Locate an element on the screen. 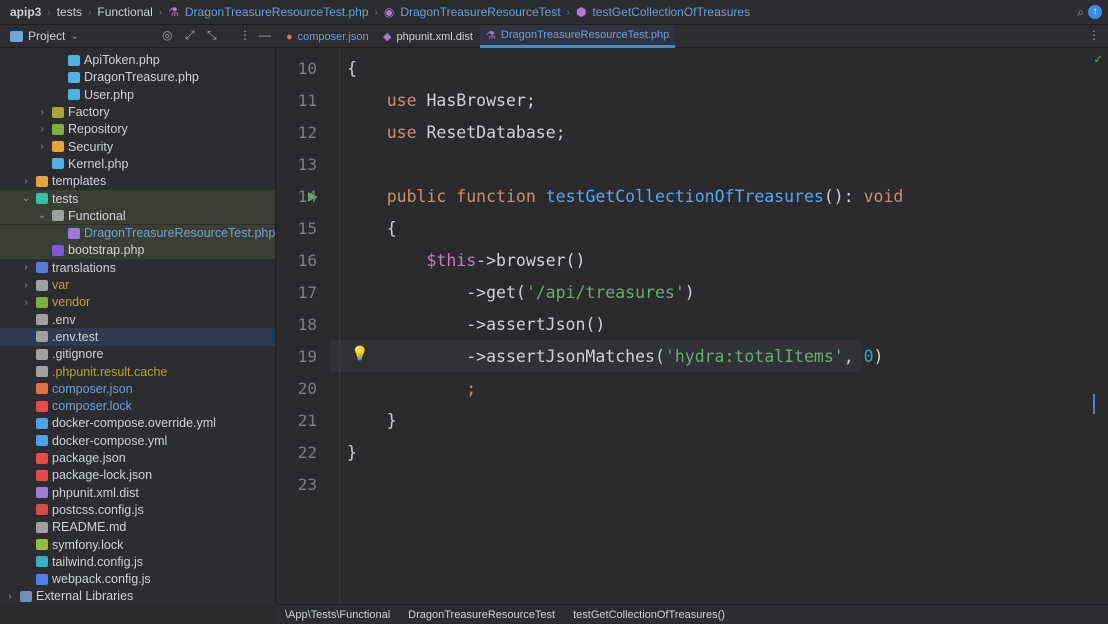 Image resolution: width=1108 pixels, height=624 pixels. tree-item-label: .env.test is located at coordinates (75, 336).